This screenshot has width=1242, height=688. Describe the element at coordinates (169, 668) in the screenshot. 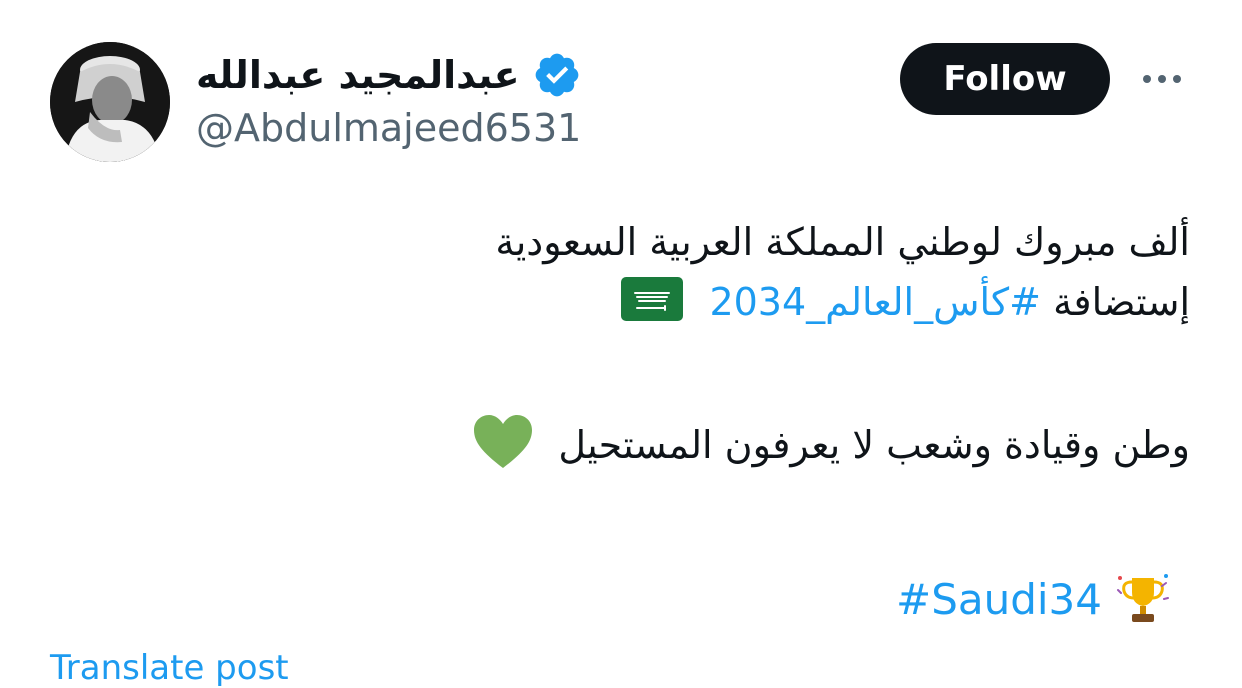

I see `translate-post-link: Translate post` at that location.